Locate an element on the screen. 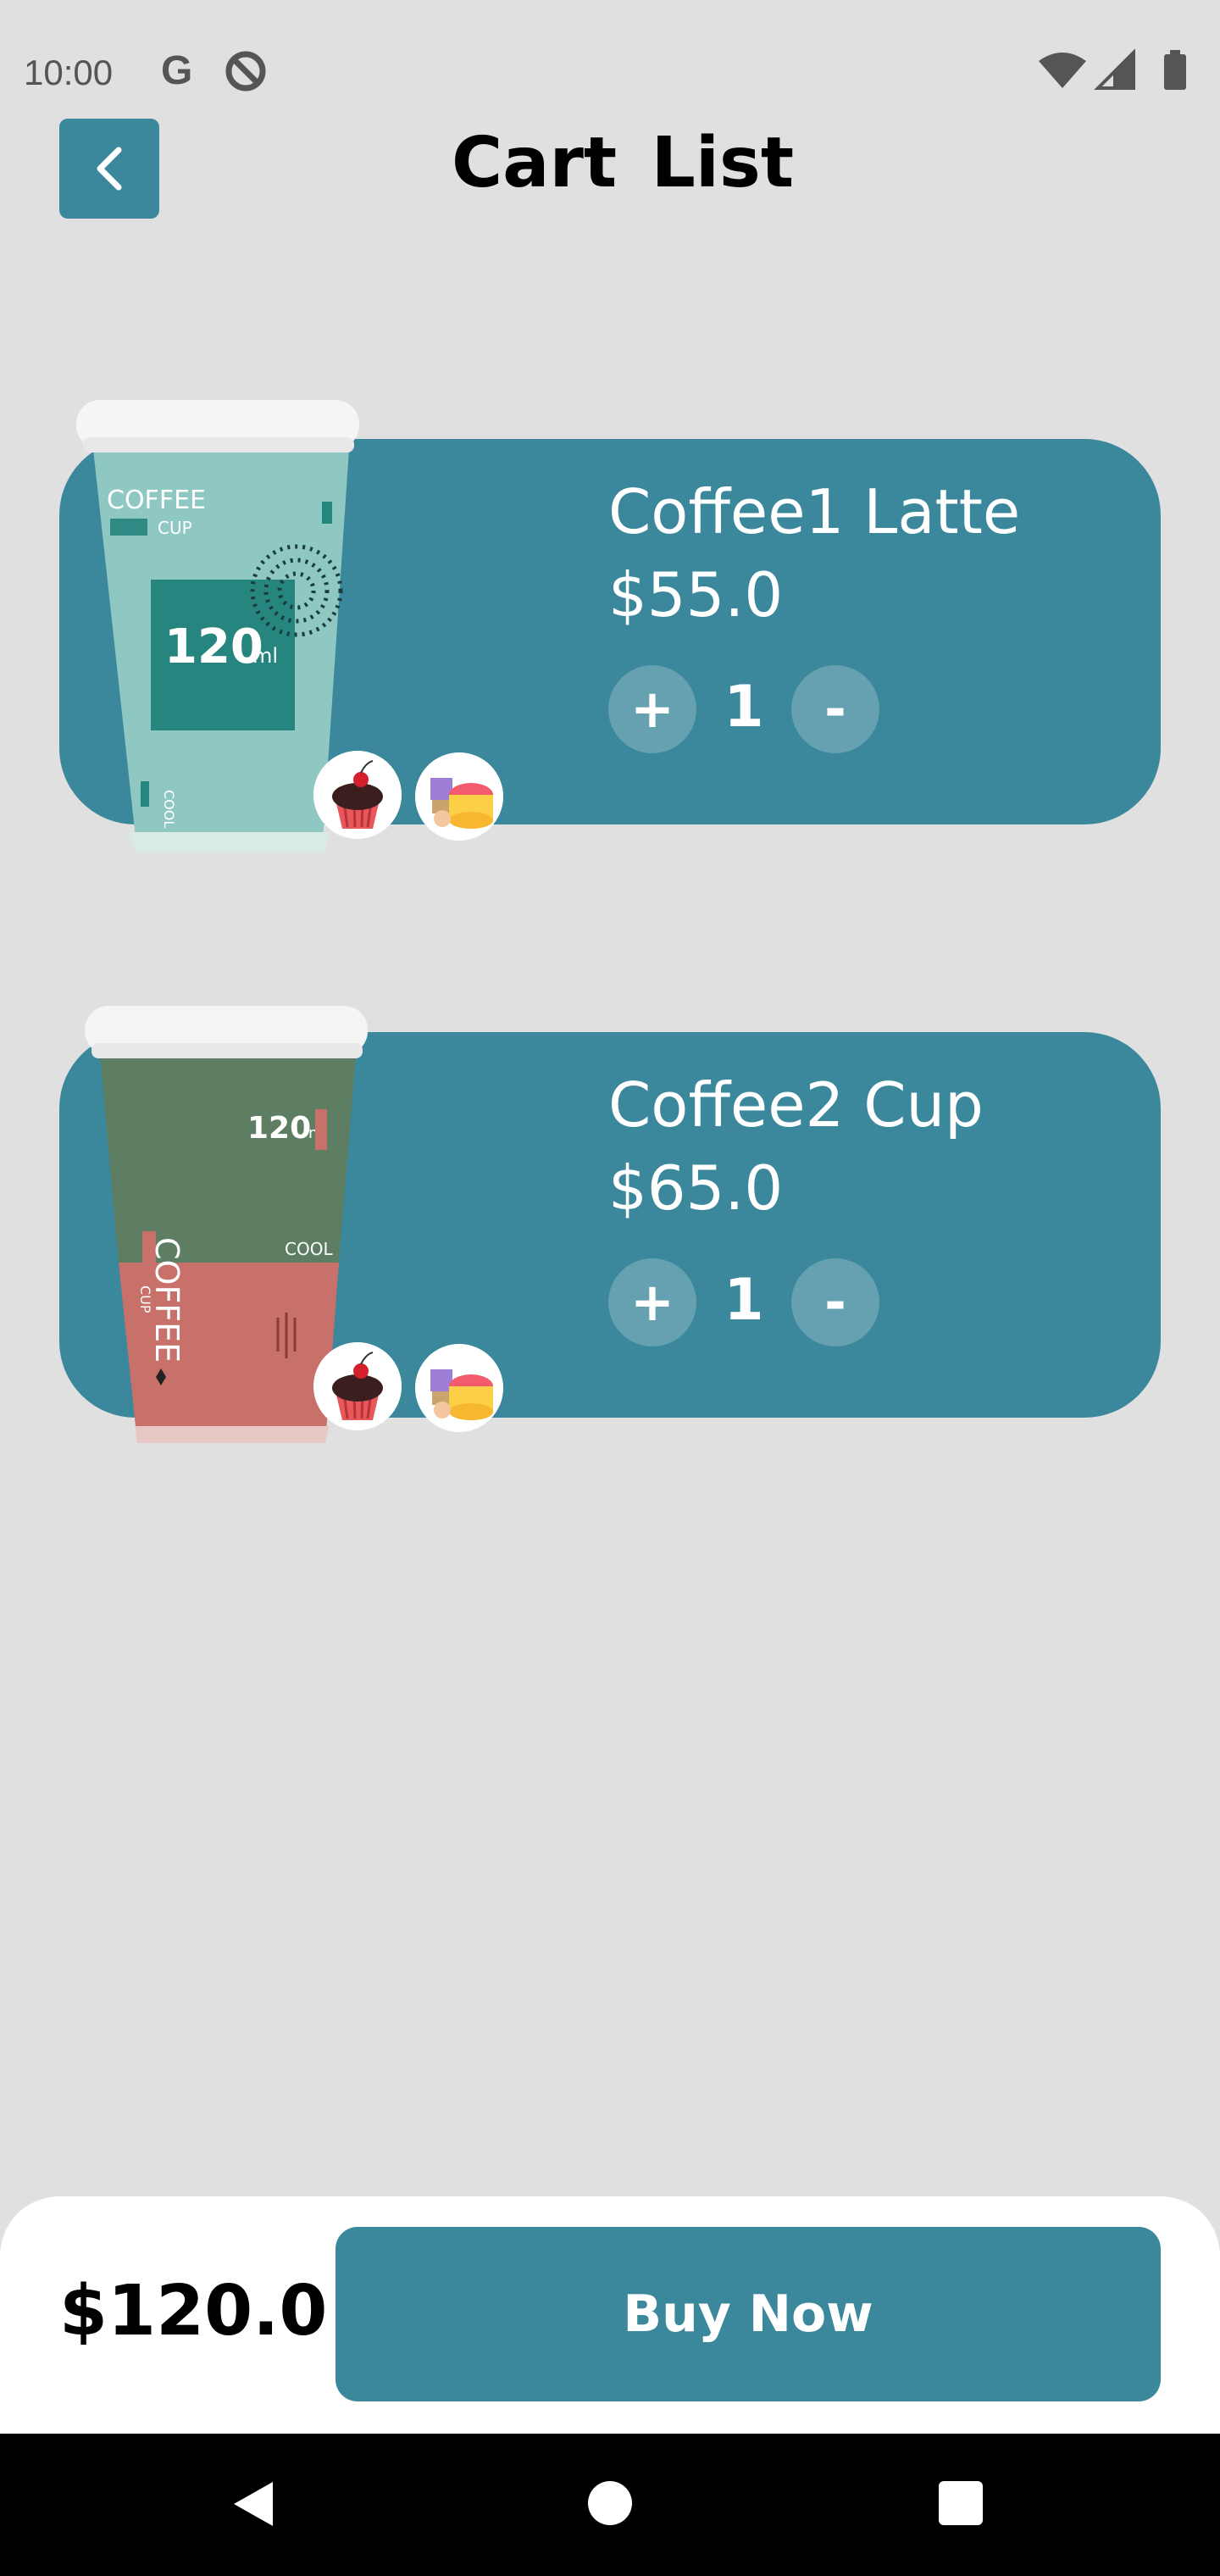  google-icon: G is located at coordinates (177, 70).